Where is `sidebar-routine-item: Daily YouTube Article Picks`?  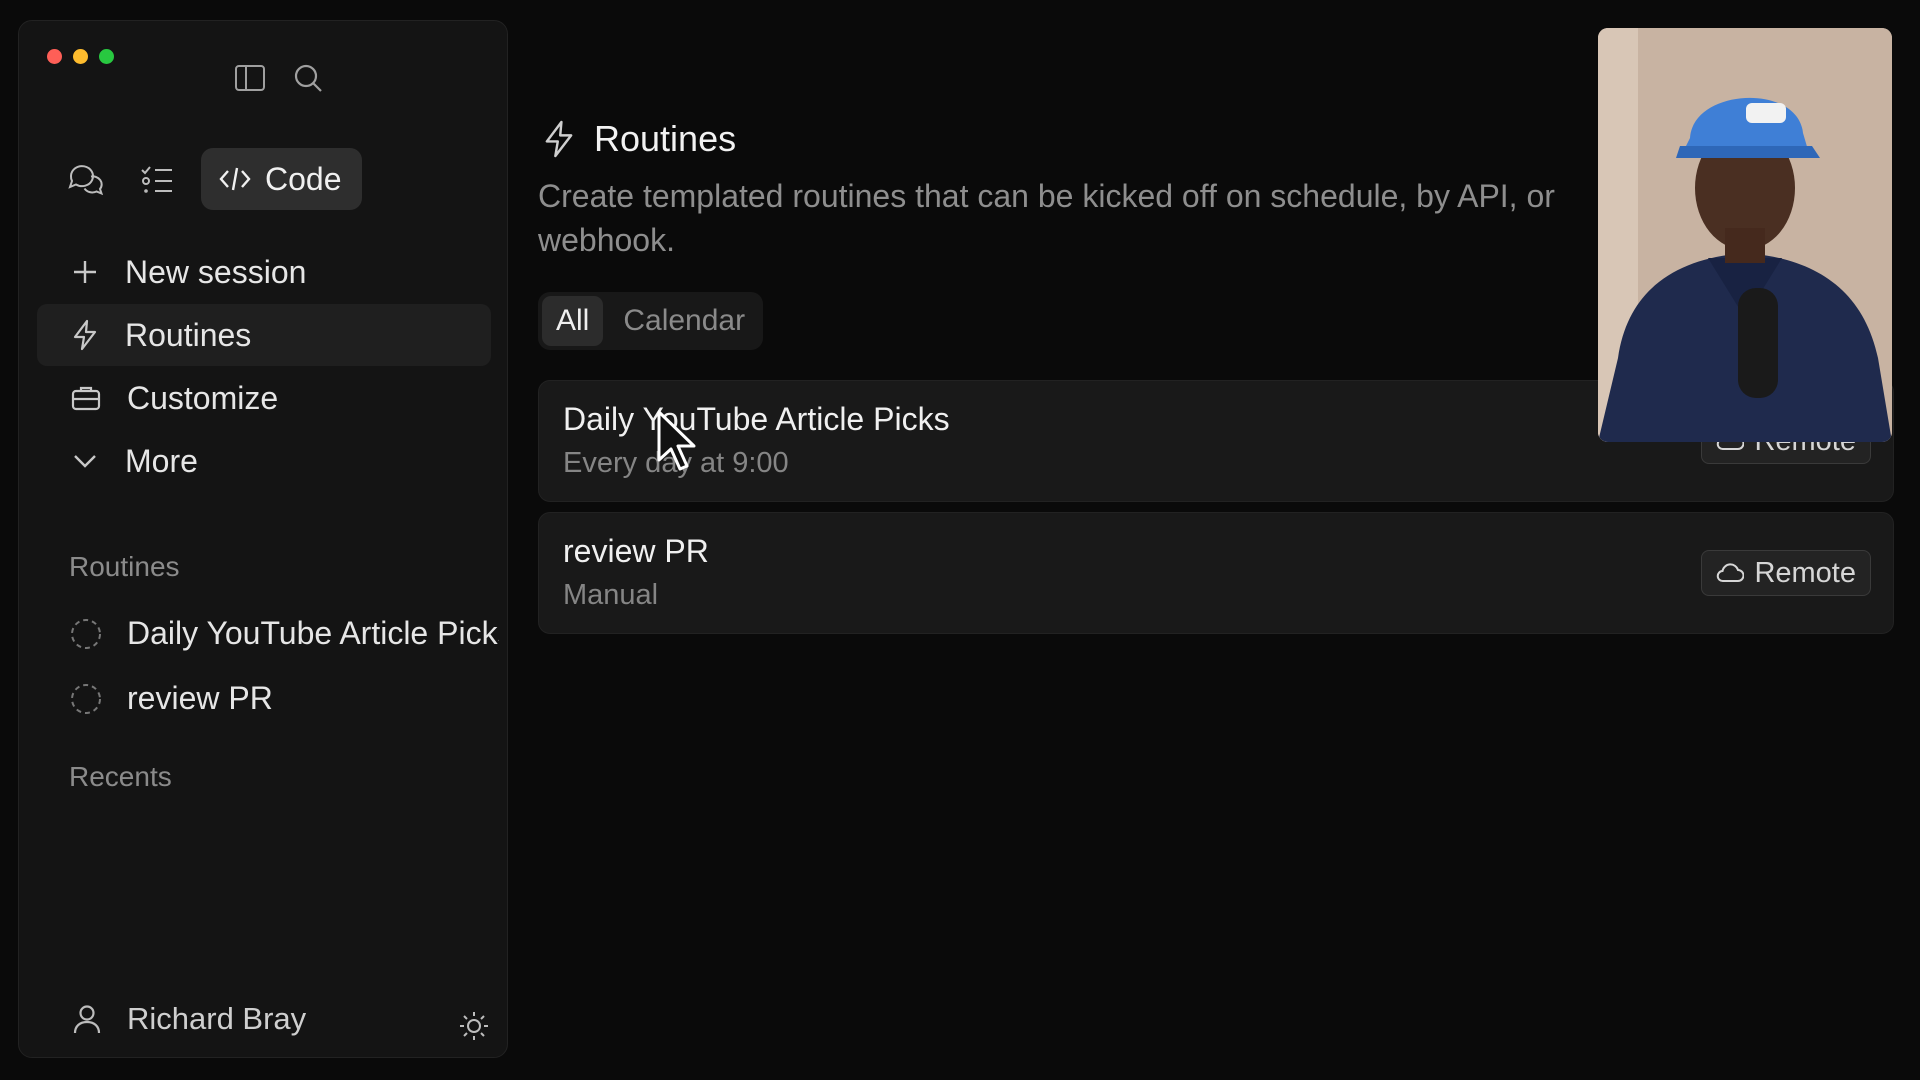
sidebar-routine-item: Daily YouTube Article Picks is located at coordinates (284, 633).